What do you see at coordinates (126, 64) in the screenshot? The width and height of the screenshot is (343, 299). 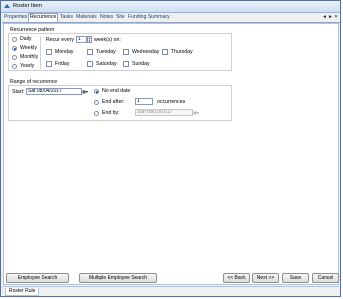 I see `day-sunday-checkbox` at bounding box center [126, 64].